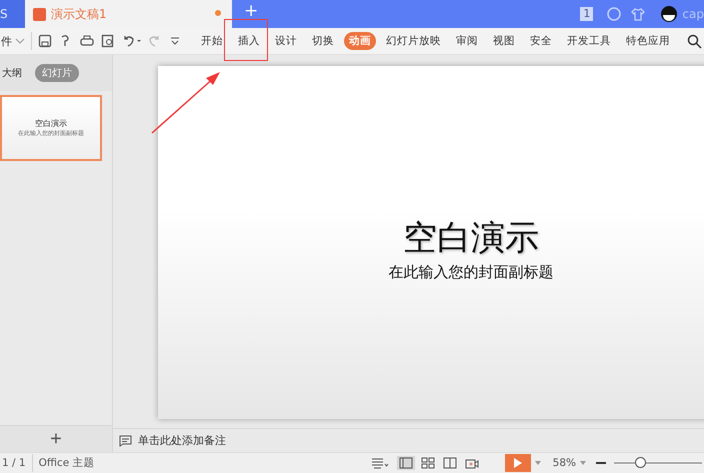  What do you see at coordinates (6, 41) in the screenshot?
I see `file-menu: 件` at bounding box center [6, 41].